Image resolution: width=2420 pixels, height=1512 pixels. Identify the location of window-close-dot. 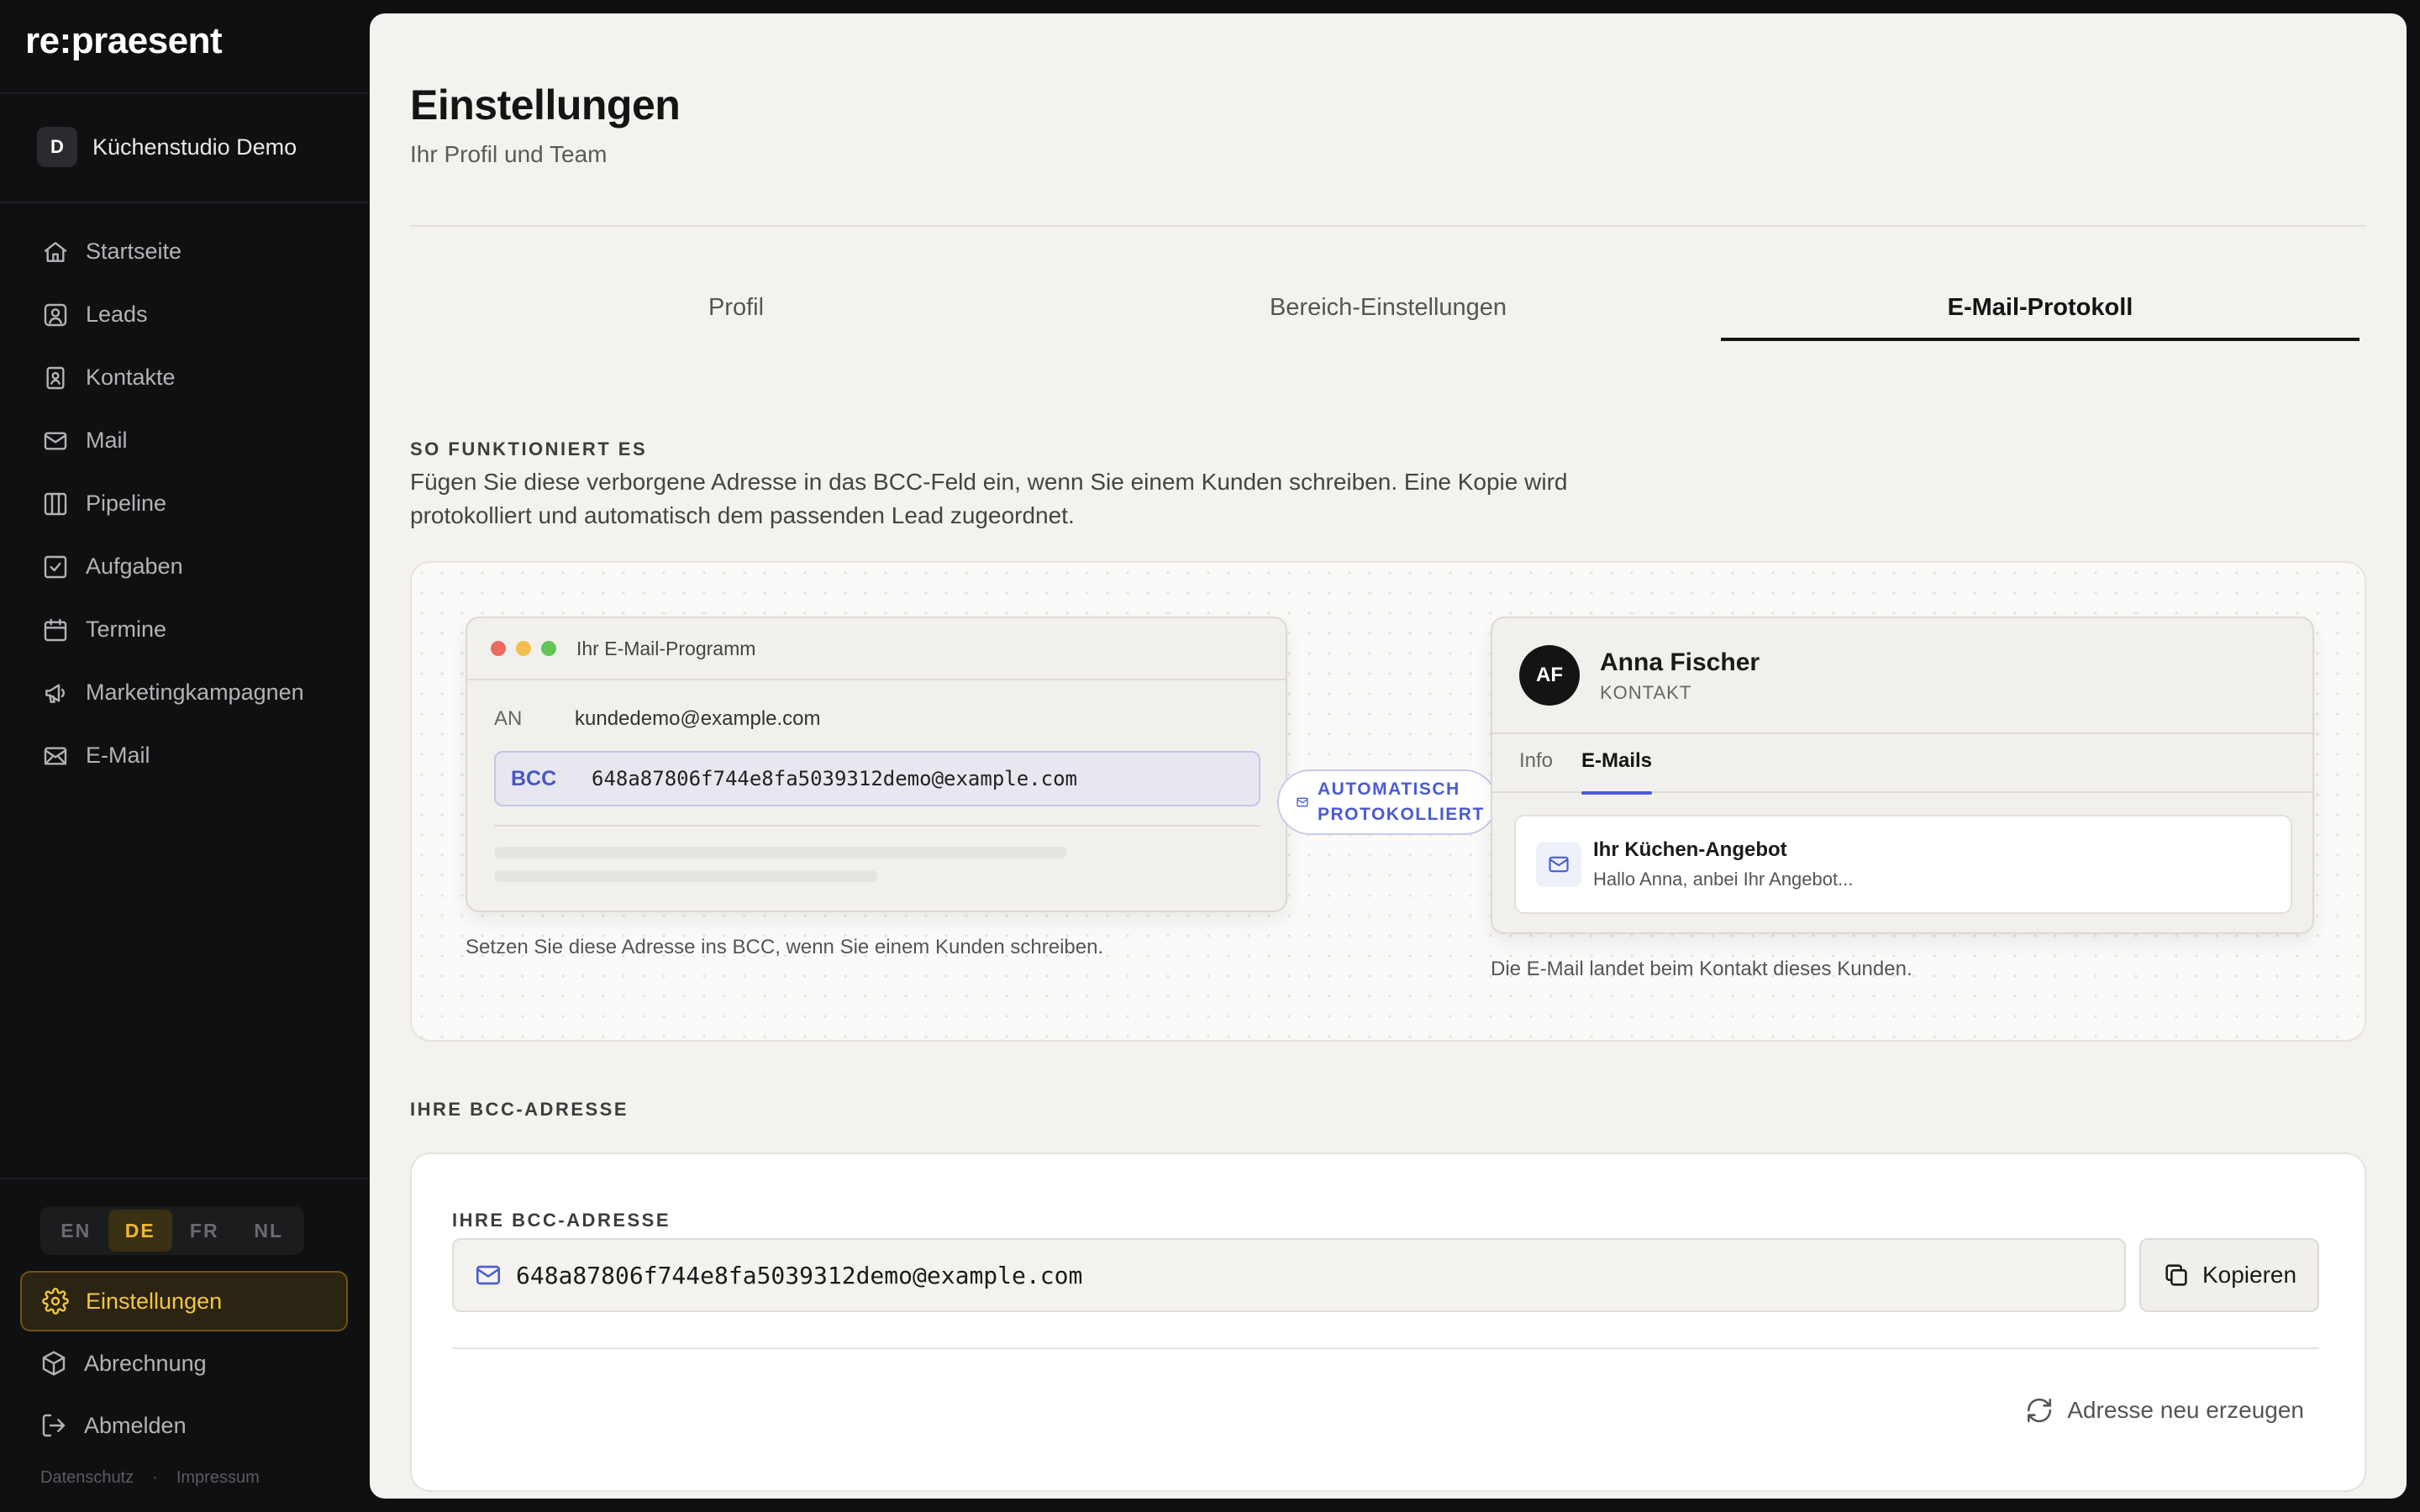
(498, 648).